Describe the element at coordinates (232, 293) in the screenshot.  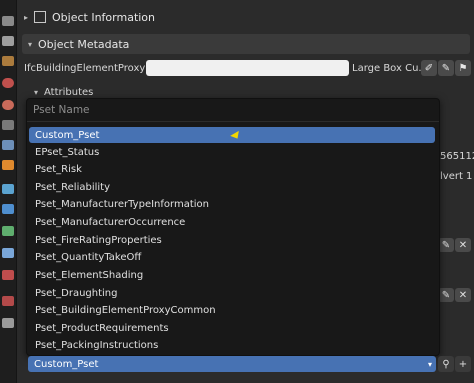
I see `dropdown-item: Pset_Draughting` at that location.